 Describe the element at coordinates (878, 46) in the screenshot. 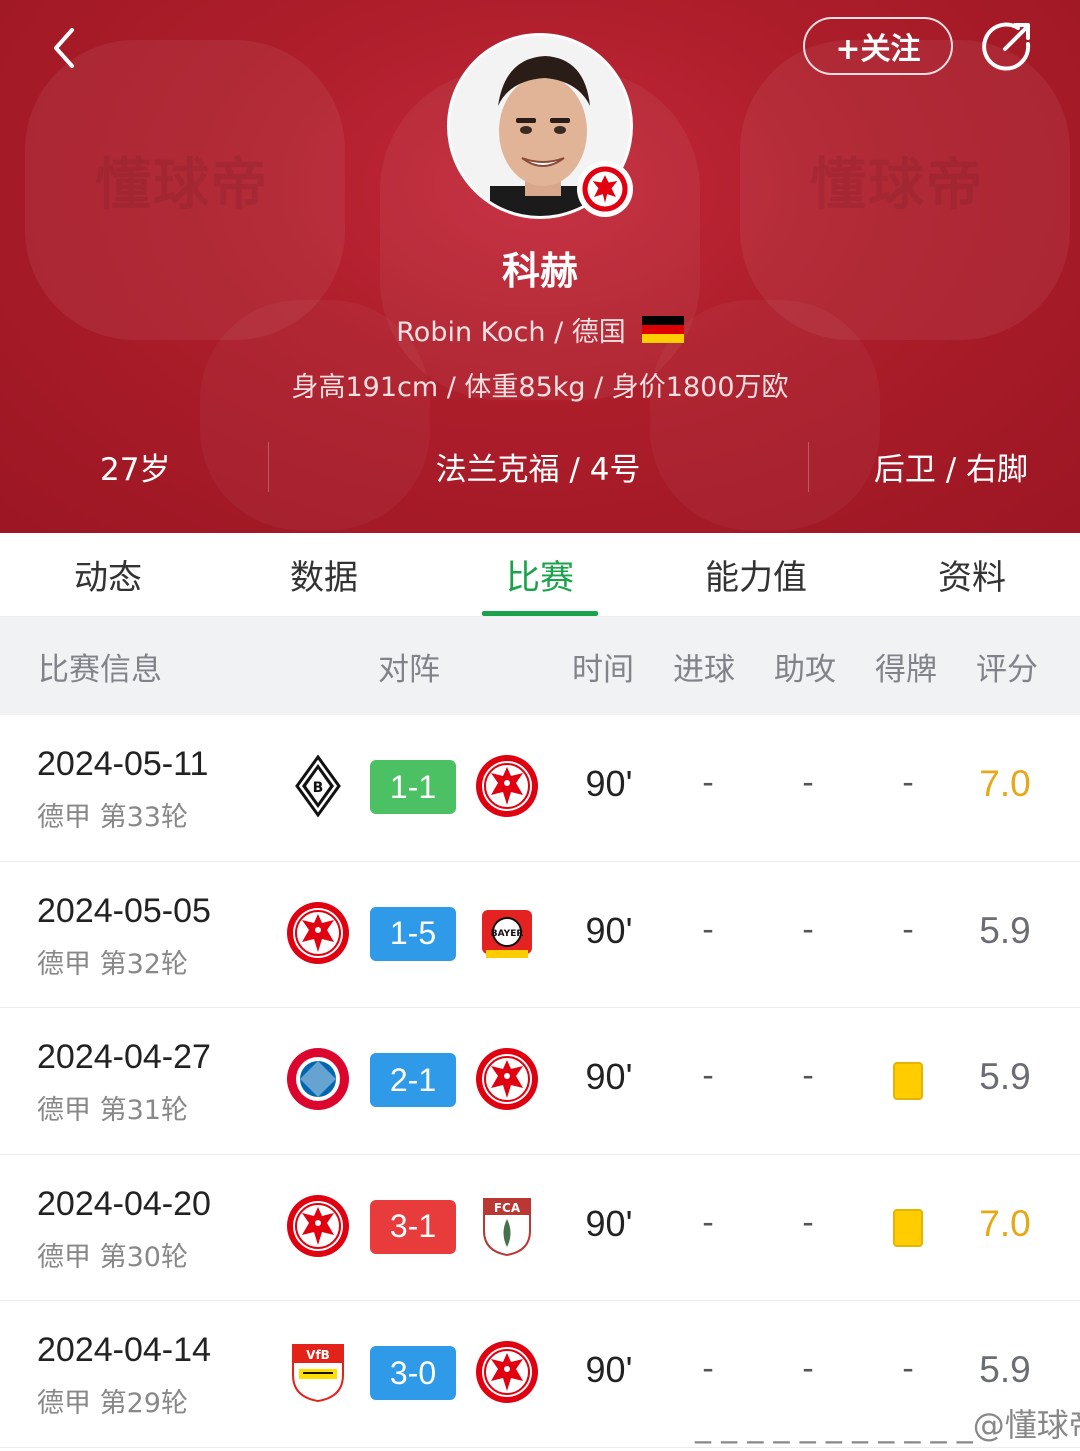

I see `follow-button: +关注` at that location.